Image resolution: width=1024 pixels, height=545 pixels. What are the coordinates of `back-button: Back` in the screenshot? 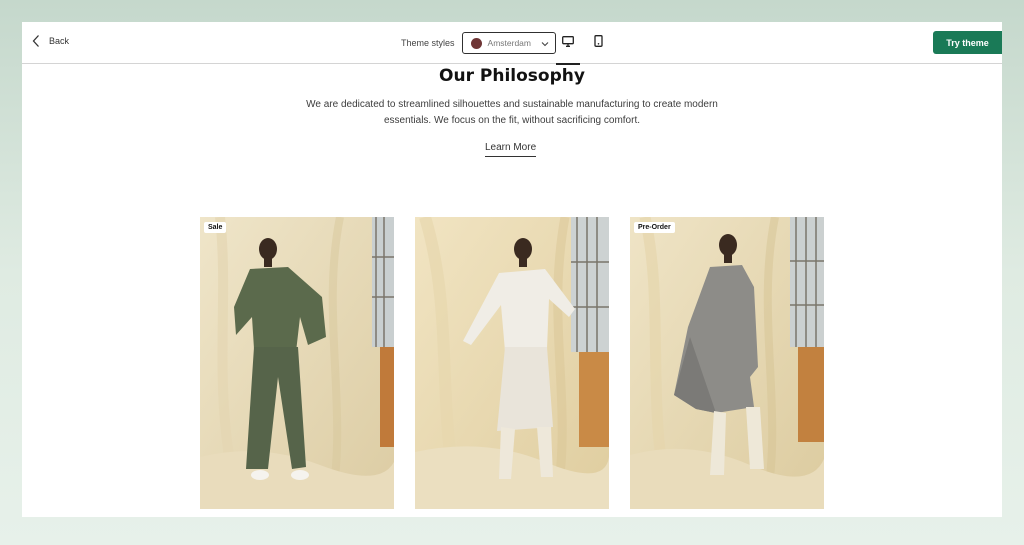 It's located at (50, 41).